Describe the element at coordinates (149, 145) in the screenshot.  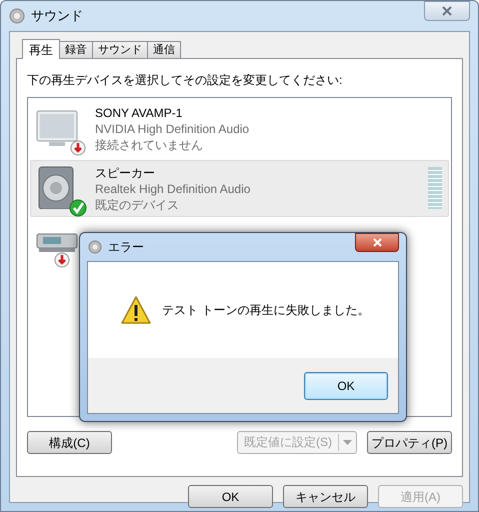
I see `device-status: 接続されていません` at that location.